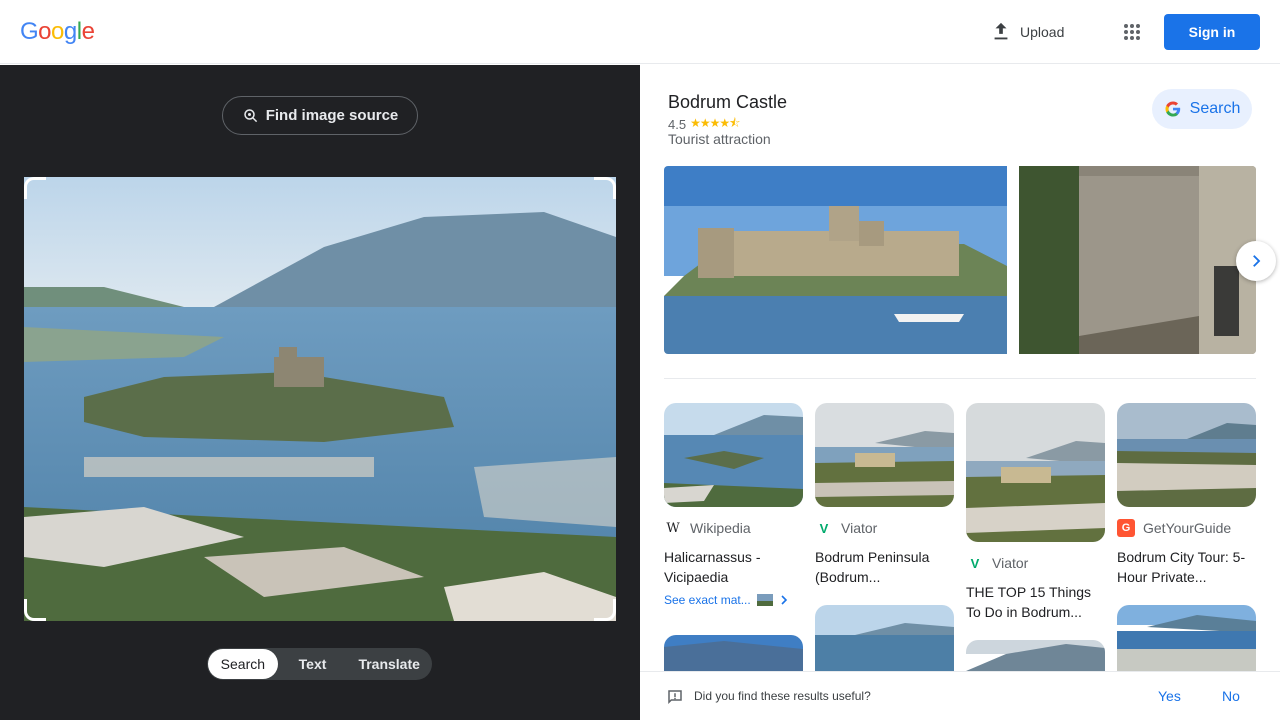 The width and height of the screenshot is (1280, 720). Describe the element at coordinates (764, 600) in the screenshot. I see `image-icon` at that location.